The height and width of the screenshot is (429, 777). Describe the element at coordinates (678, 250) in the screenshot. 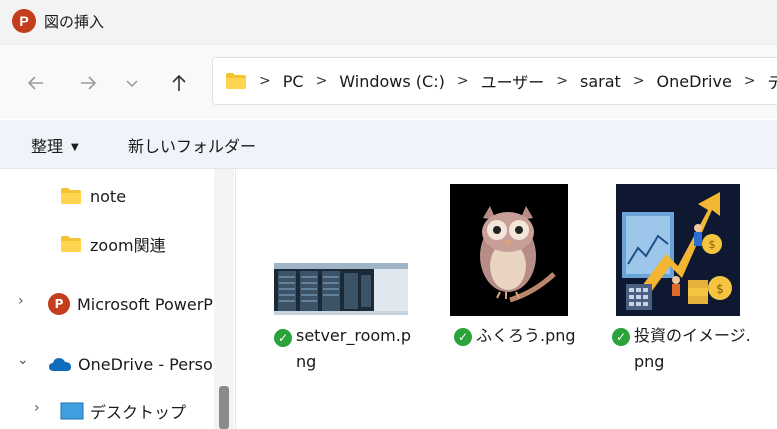

I see `investment-thumbnail: $ $` at that location.